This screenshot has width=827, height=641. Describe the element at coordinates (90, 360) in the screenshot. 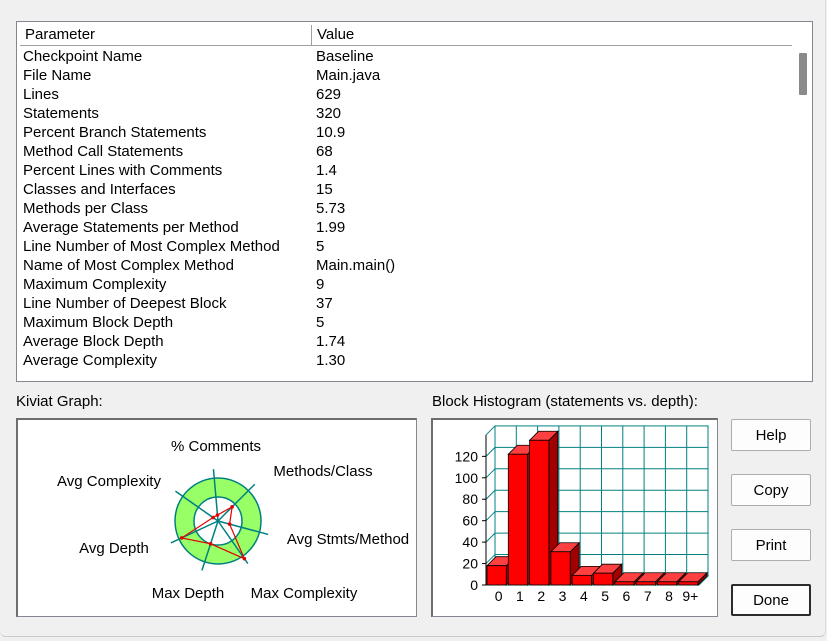

I see `parameter-cell: Average Complexity` at that location.